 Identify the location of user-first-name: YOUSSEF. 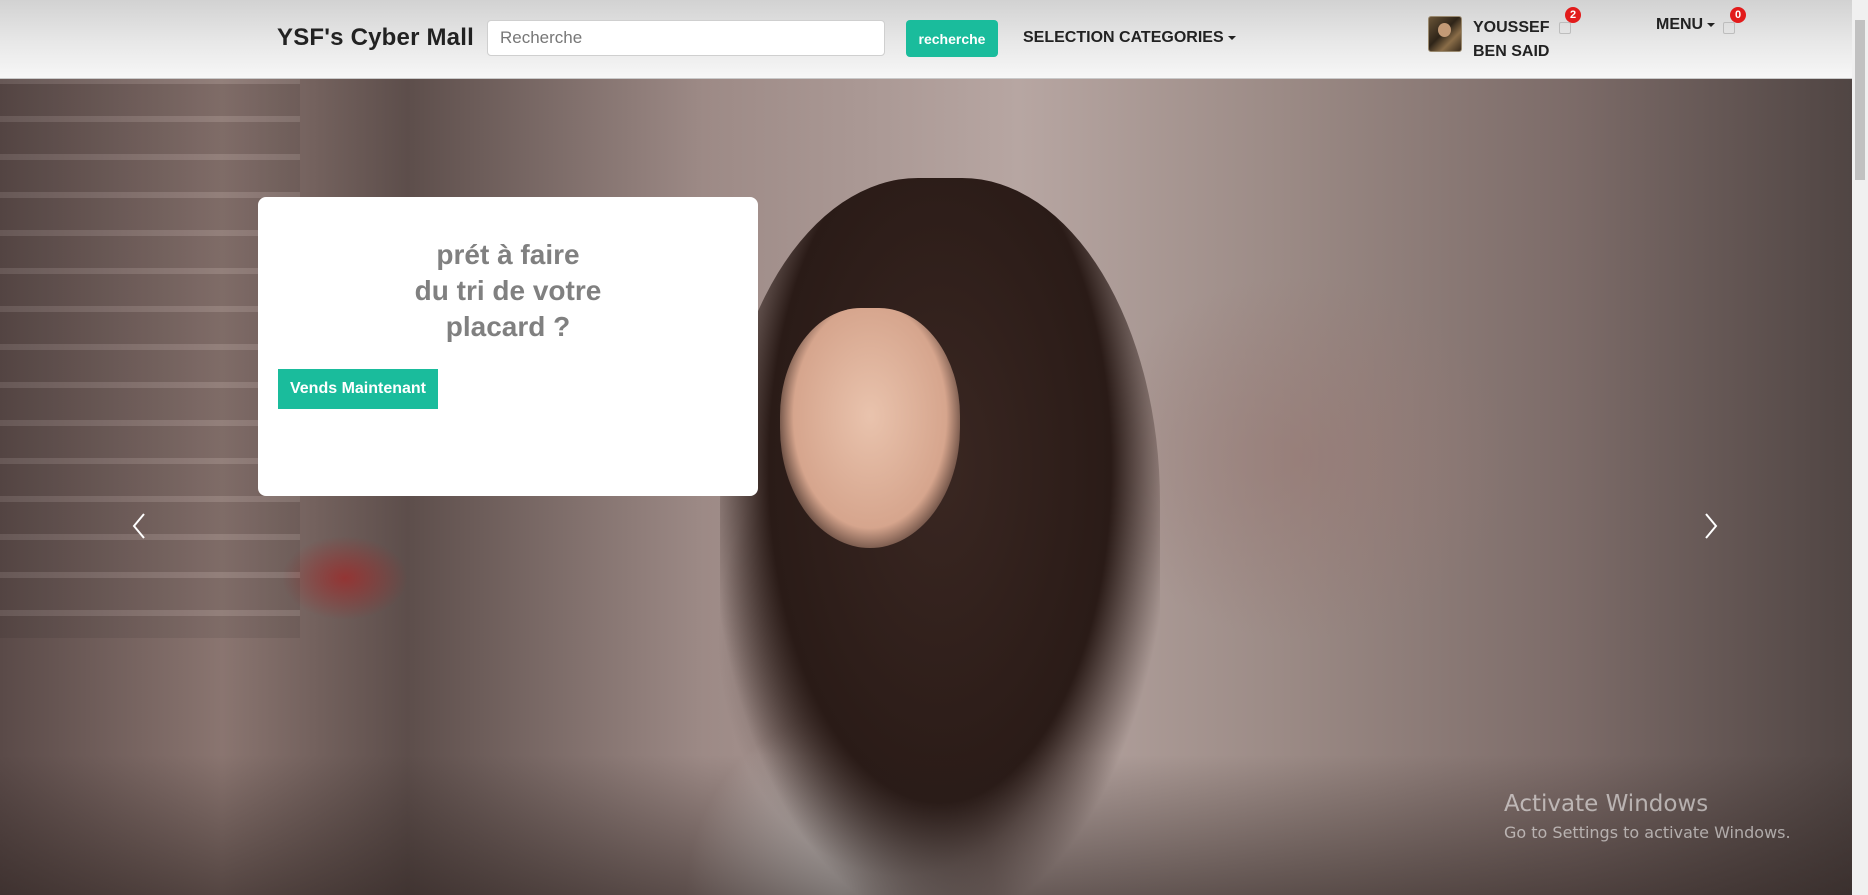
(1511, 27).